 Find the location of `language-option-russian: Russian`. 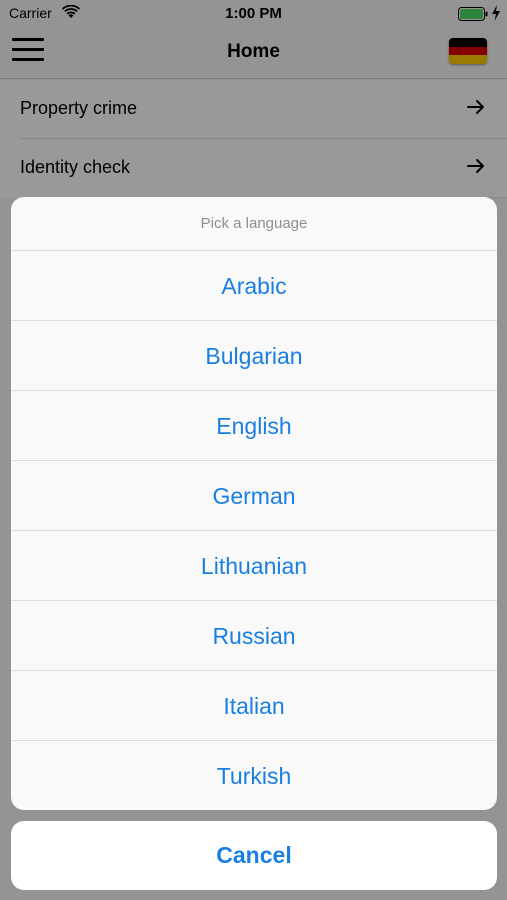

language-option-russian: Russian is located at coordinates (254, 636).